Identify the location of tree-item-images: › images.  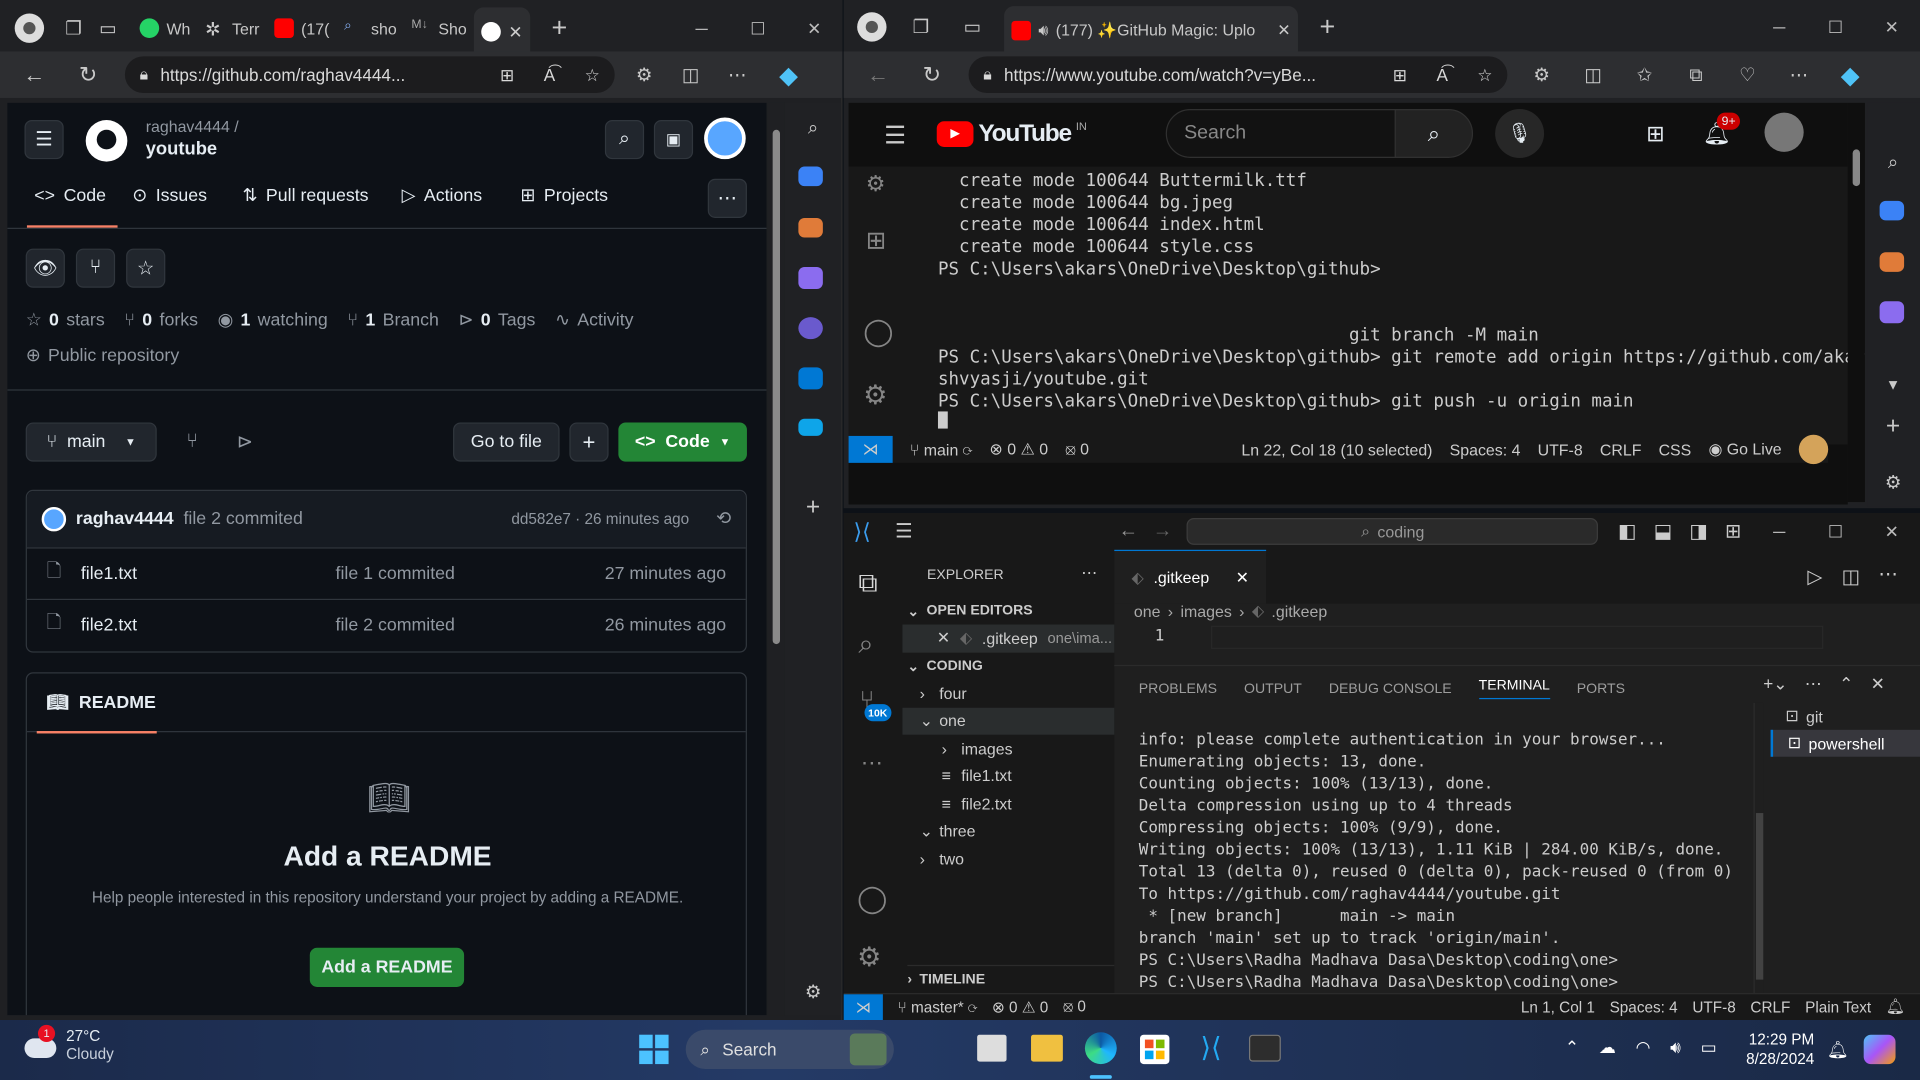
(1008, 749).